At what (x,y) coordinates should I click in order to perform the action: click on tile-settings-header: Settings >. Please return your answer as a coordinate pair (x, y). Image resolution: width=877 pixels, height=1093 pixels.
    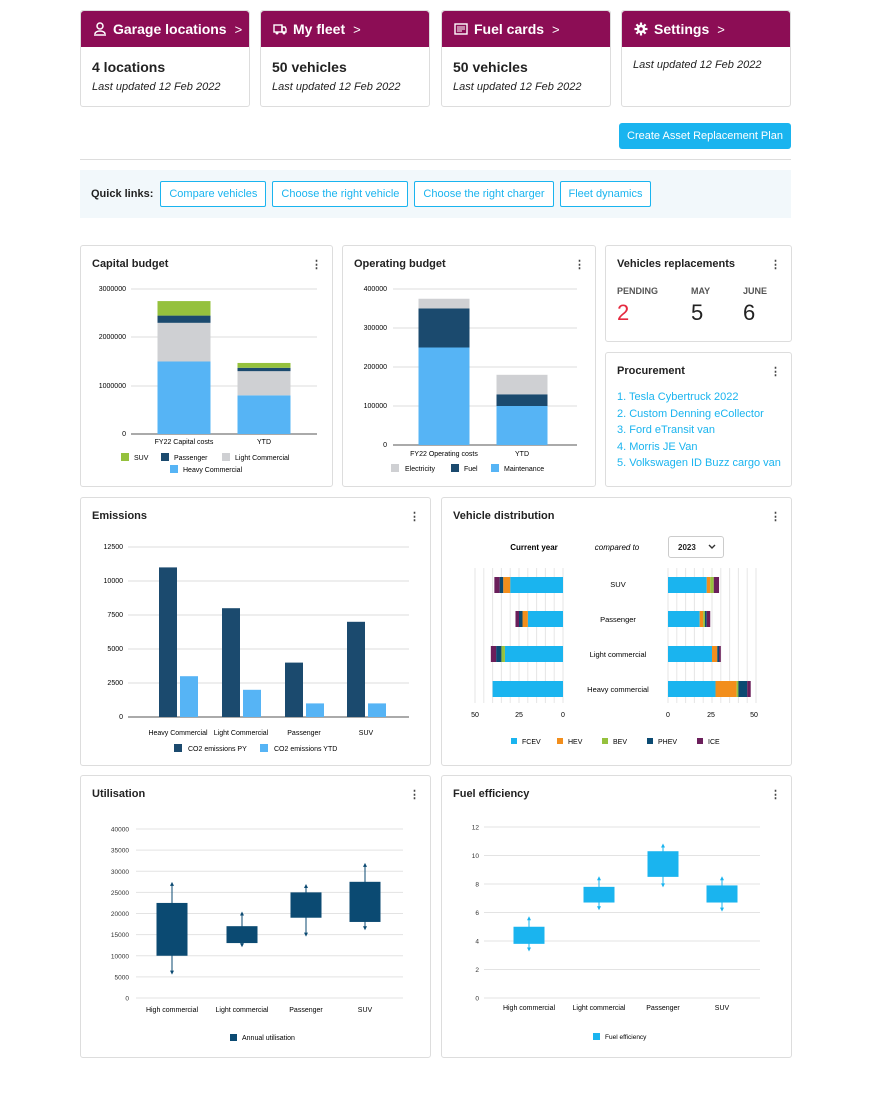
    Looking at the image, I should click on (706, 29).